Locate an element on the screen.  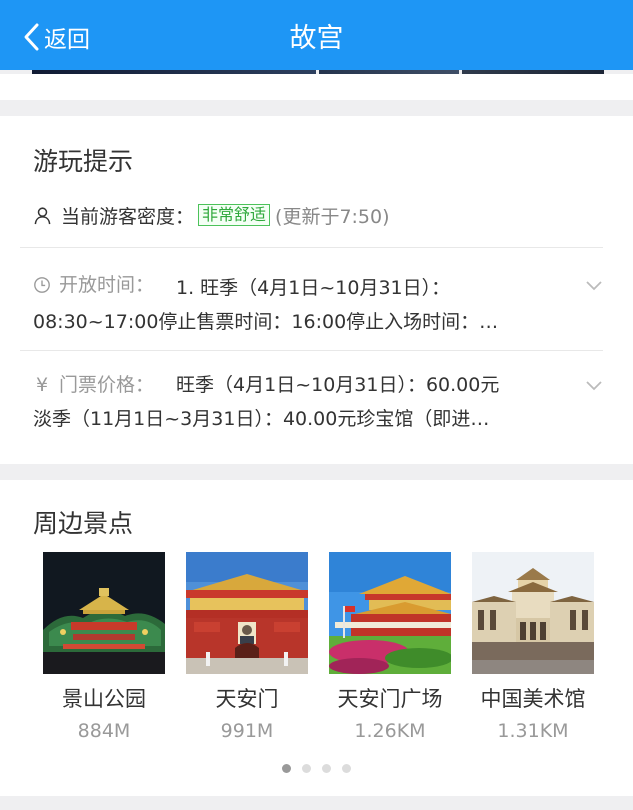
spot-name: 天安门 is located at coordinates (247, 699).